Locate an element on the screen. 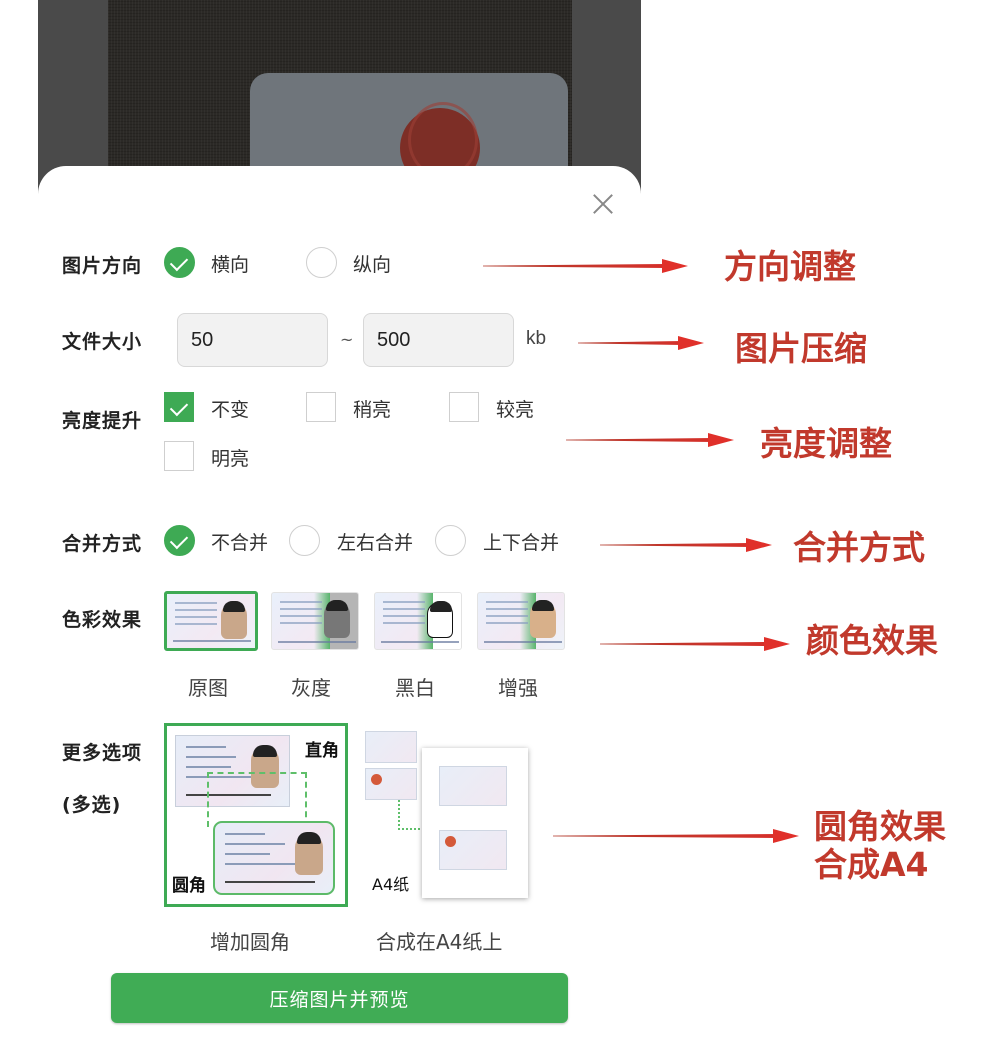 This screenshot has width=987, height=1042. rounded-corner-card is located at coordinates (274, 858).